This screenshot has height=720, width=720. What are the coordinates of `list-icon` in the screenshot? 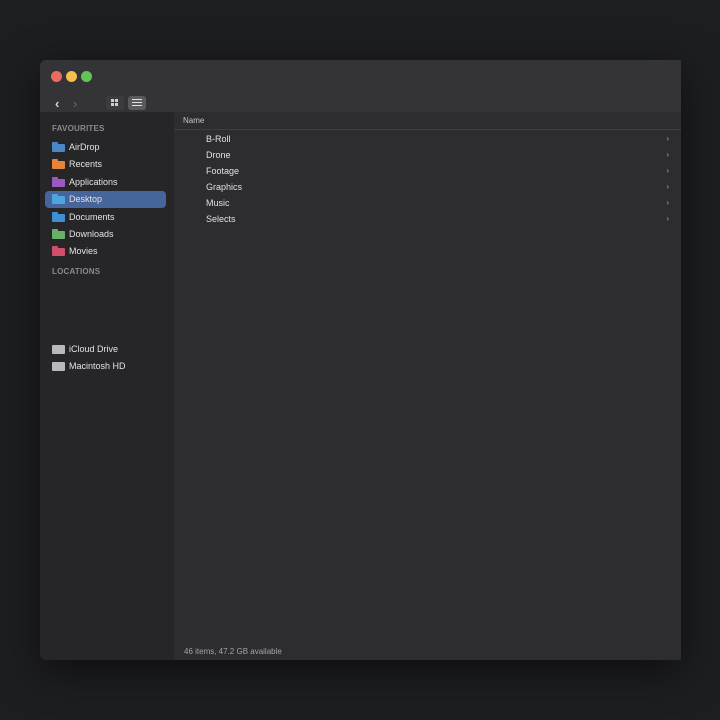 It's located at (137, 103).